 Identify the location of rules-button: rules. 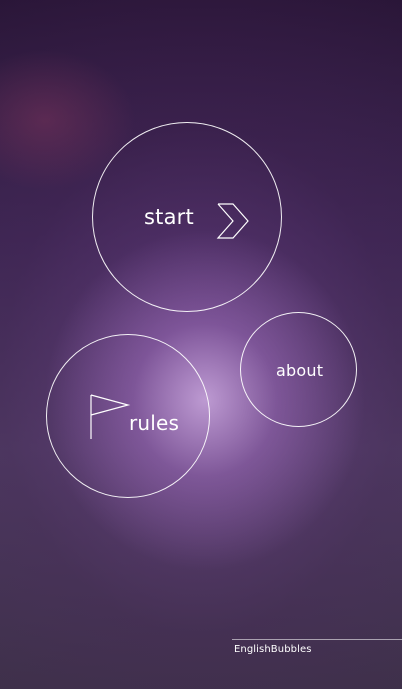
(128, 416).